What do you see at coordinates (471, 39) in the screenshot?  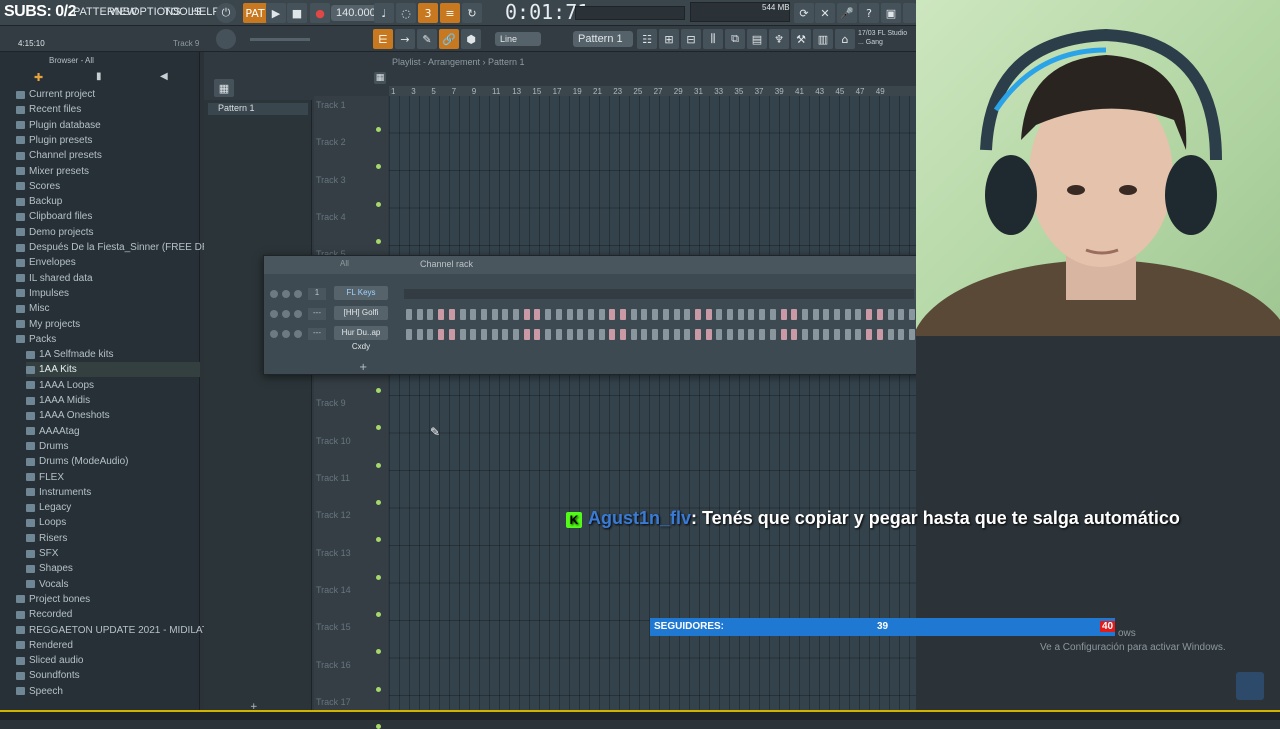 I see `stamp-icon: ⬢` at bounding box center [471, 39].